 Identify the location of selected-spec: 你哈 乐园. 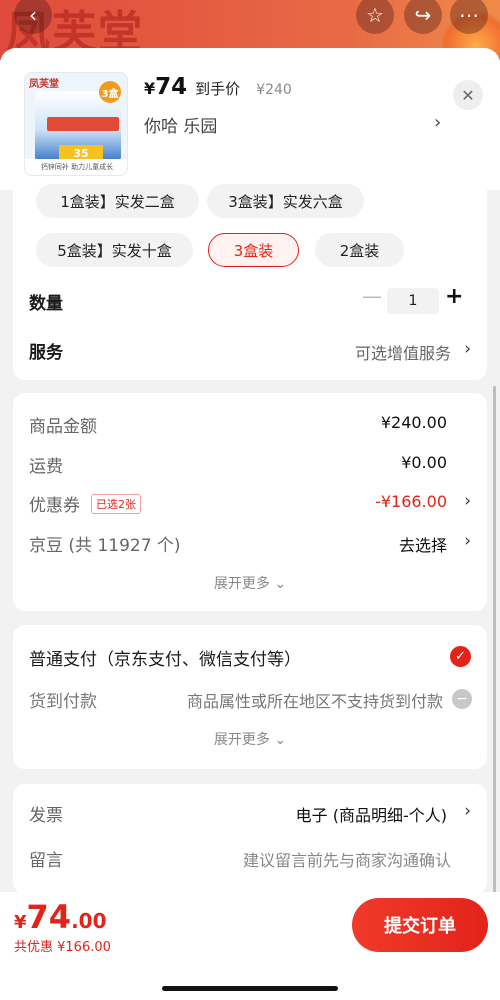
(180, 124).